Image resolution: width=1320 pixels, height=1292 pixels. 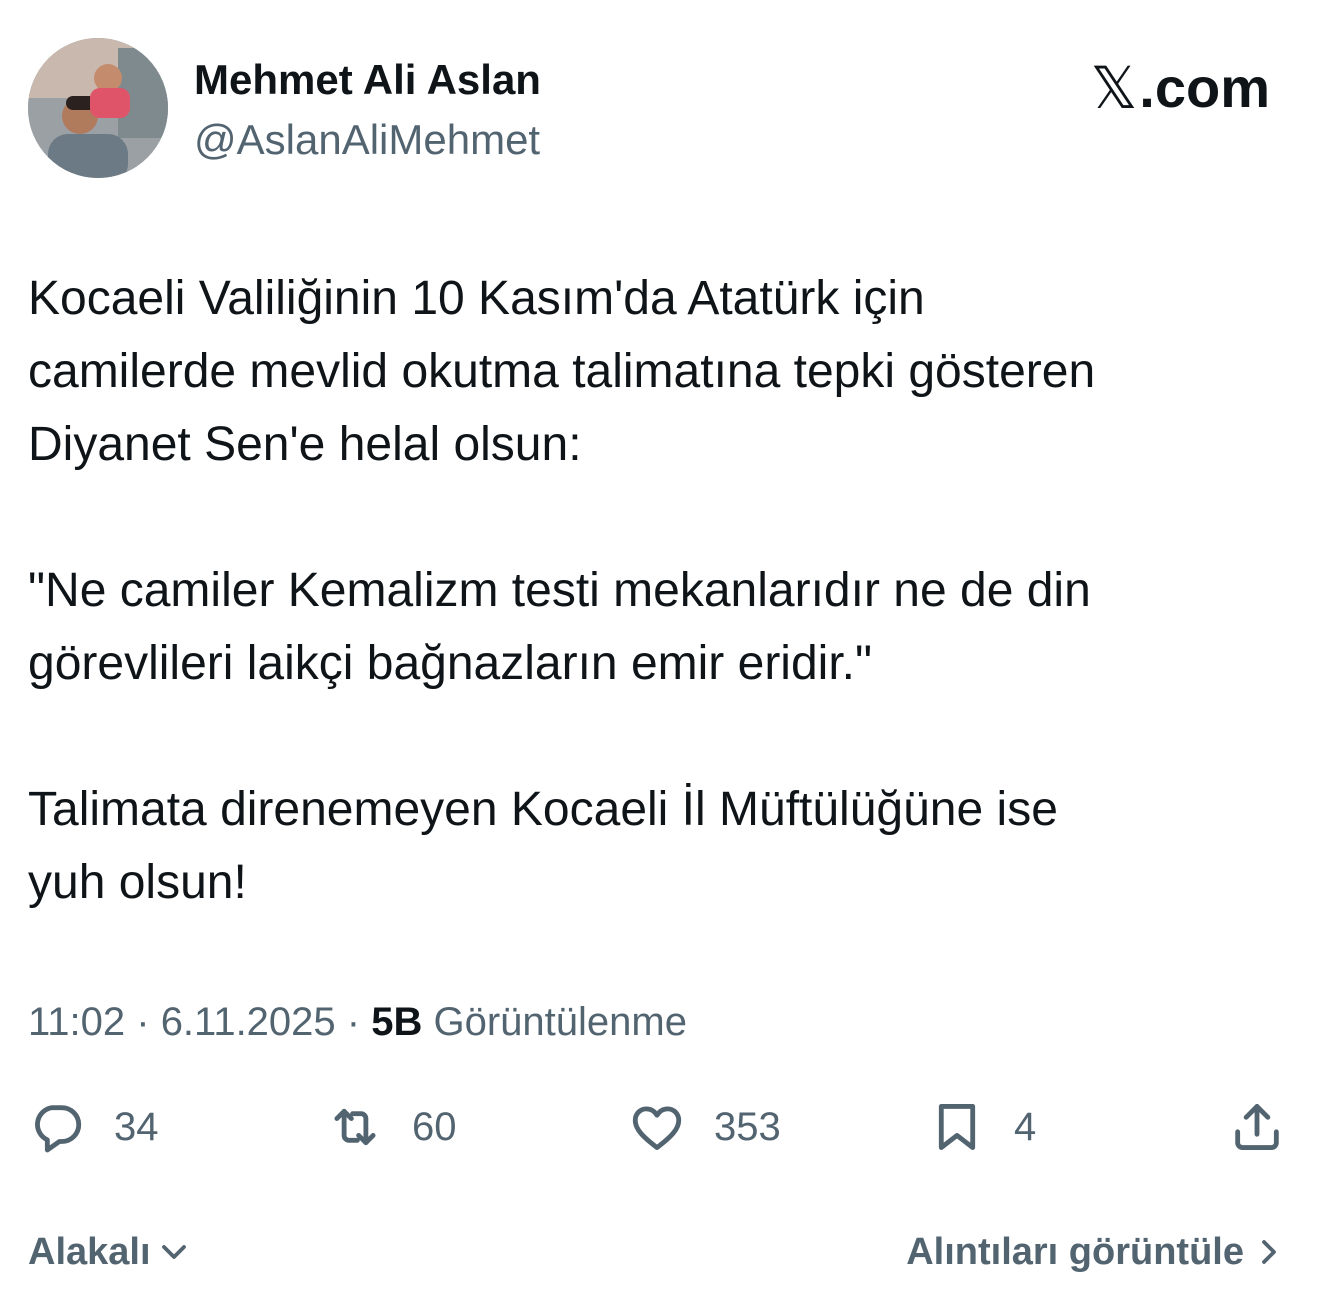 I want to click on views-count: 5B, so click(x=397, y=1022).